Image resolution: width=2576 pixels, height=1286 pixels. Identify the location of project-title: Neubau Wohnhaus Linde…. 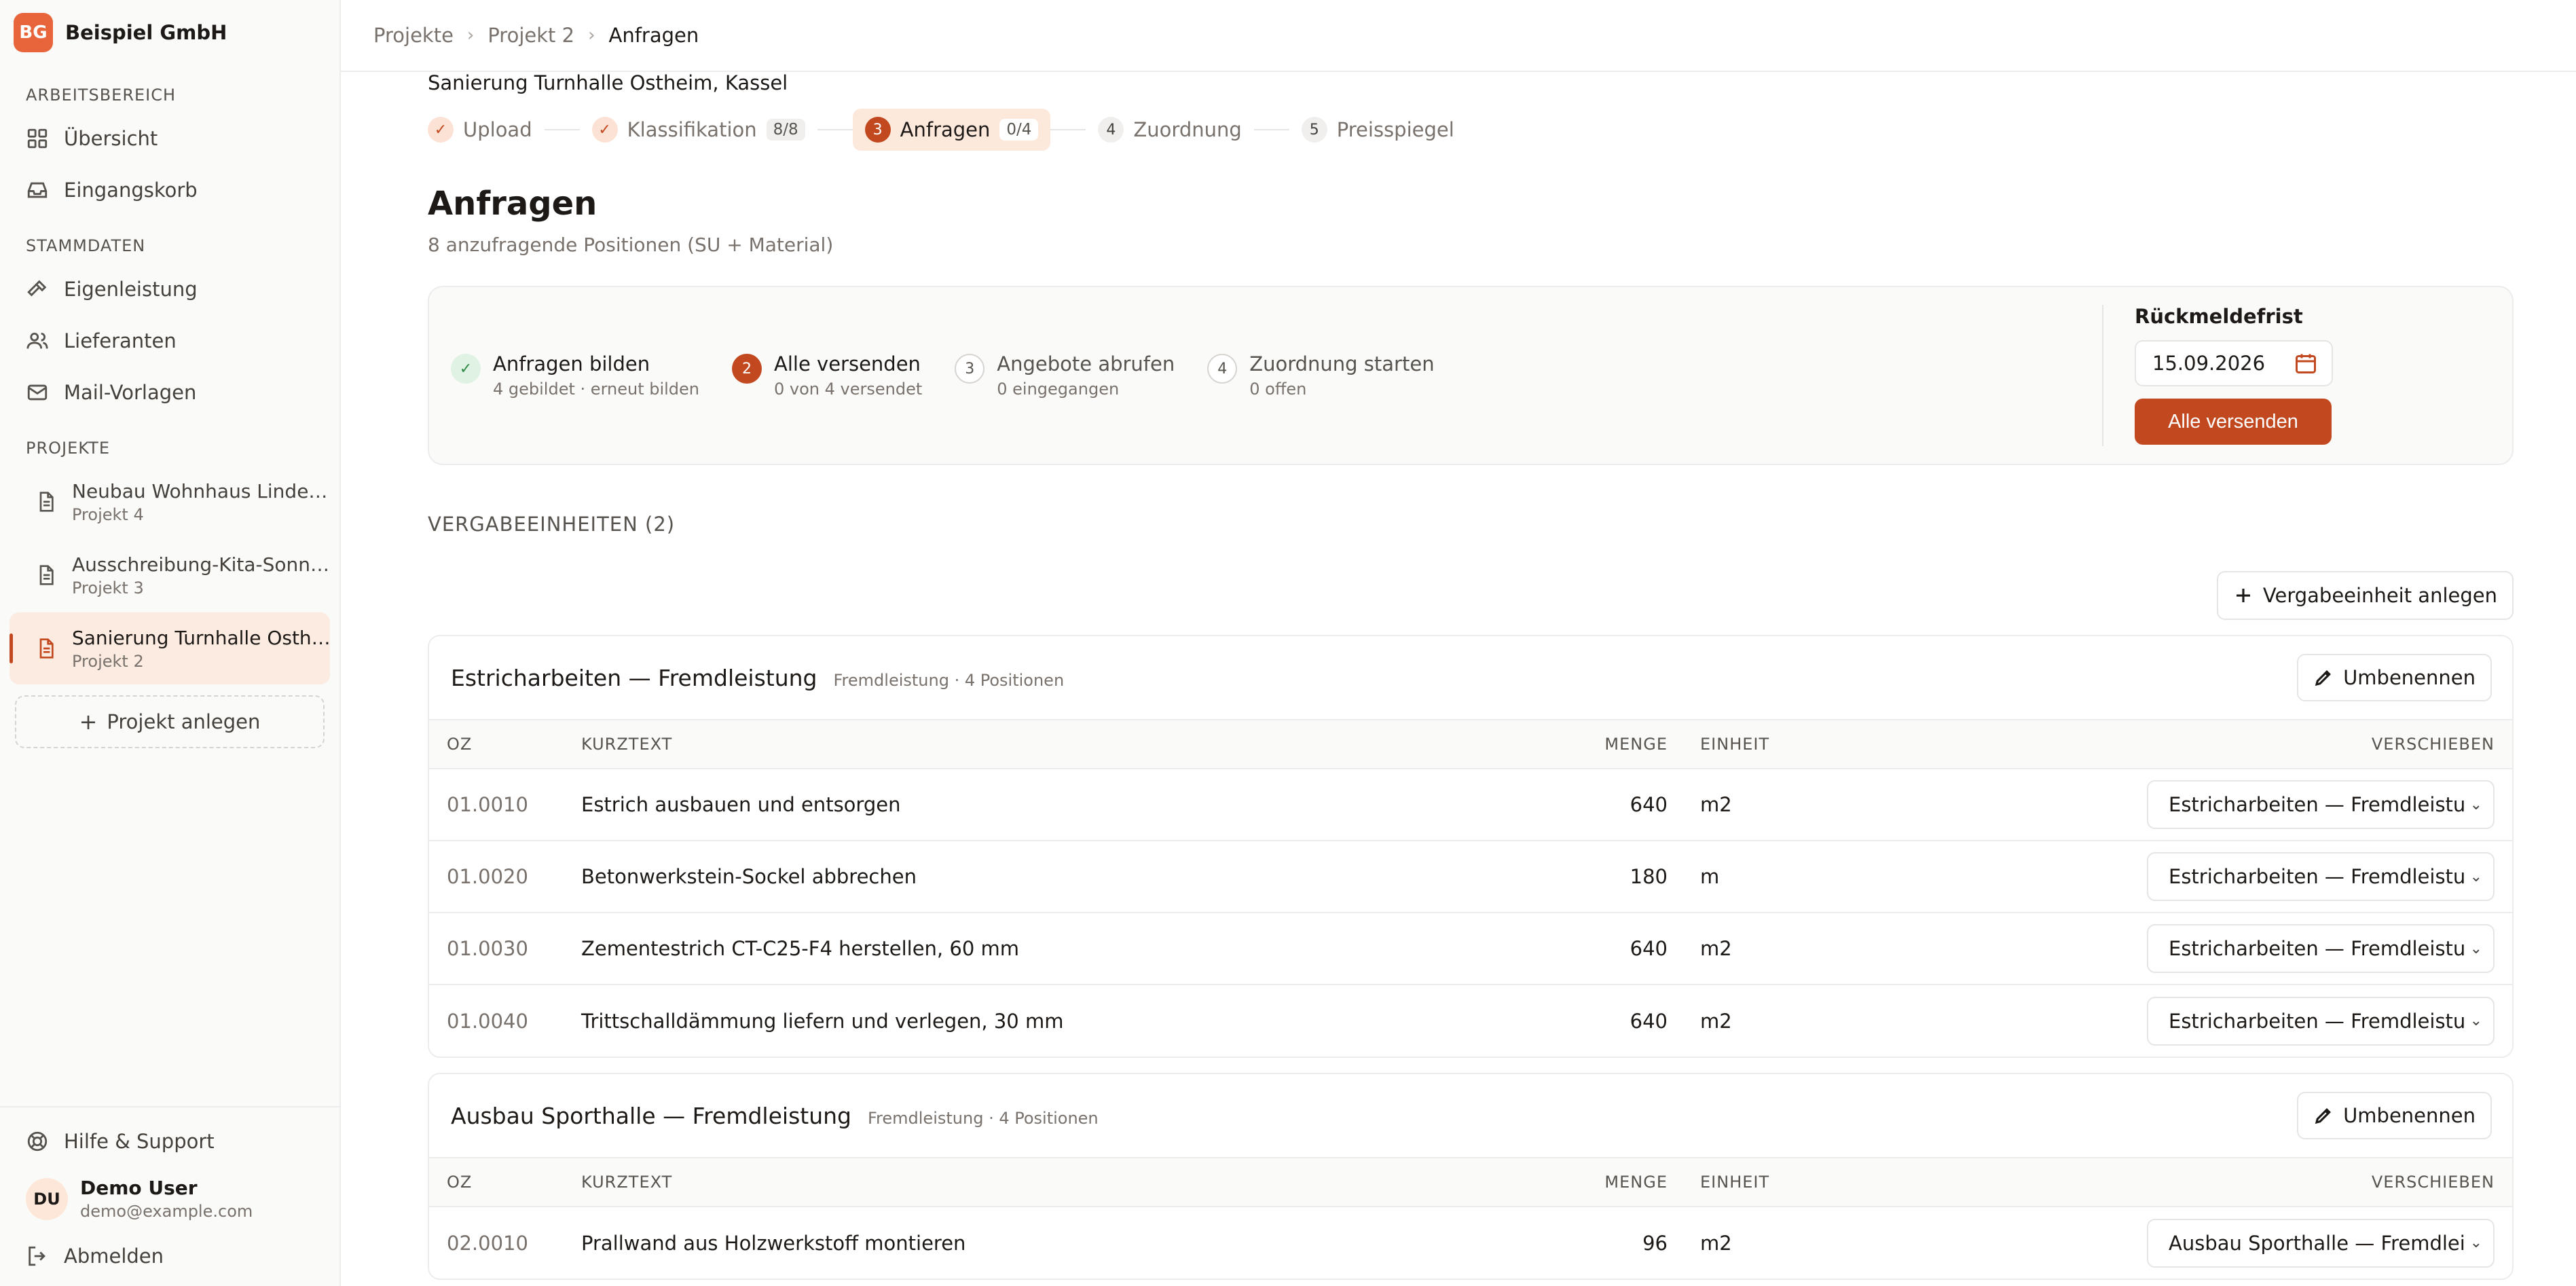
(200, 490).